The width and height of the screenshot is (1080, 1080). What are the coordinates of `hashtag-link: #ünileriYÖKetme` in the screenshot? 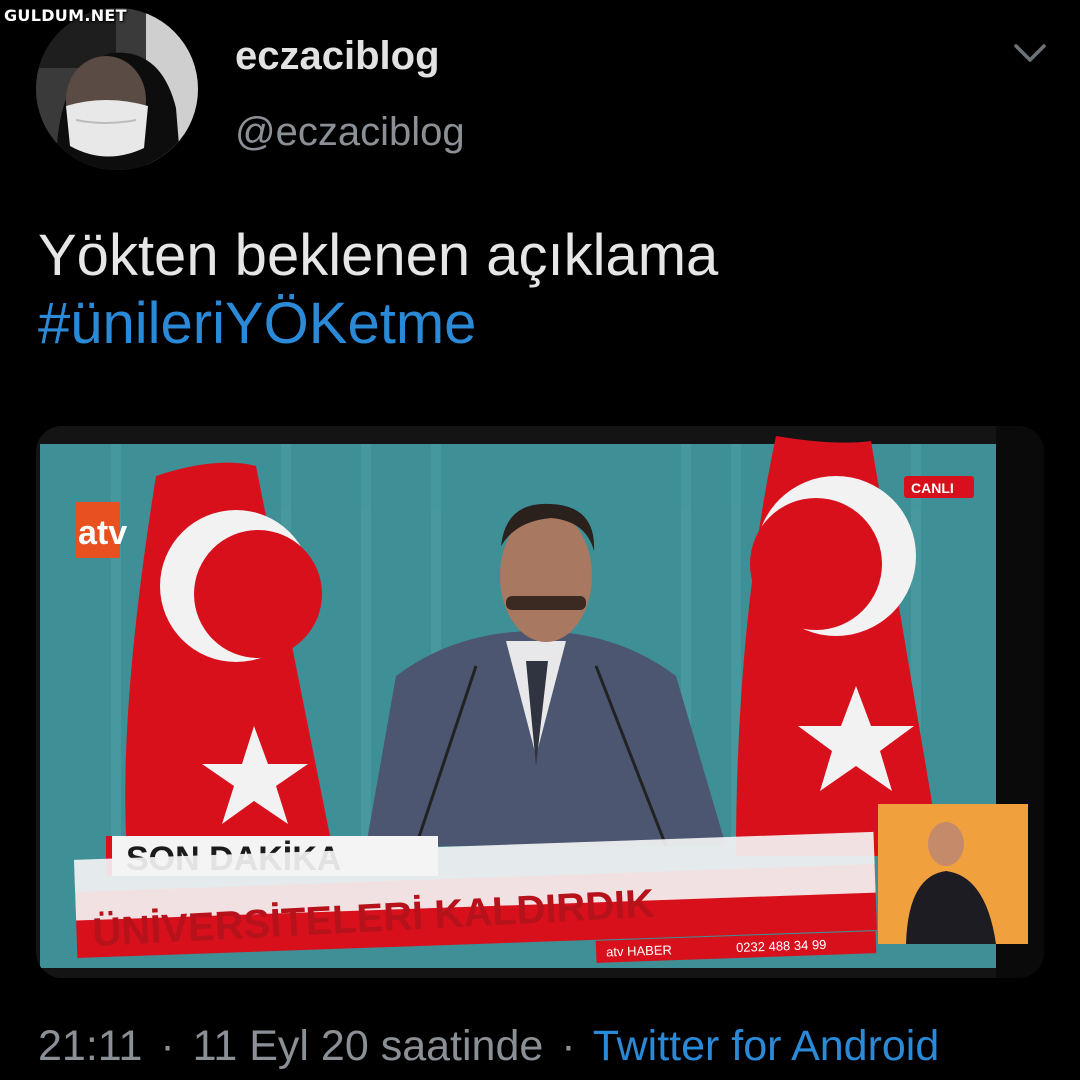 It's located at (378, 324).